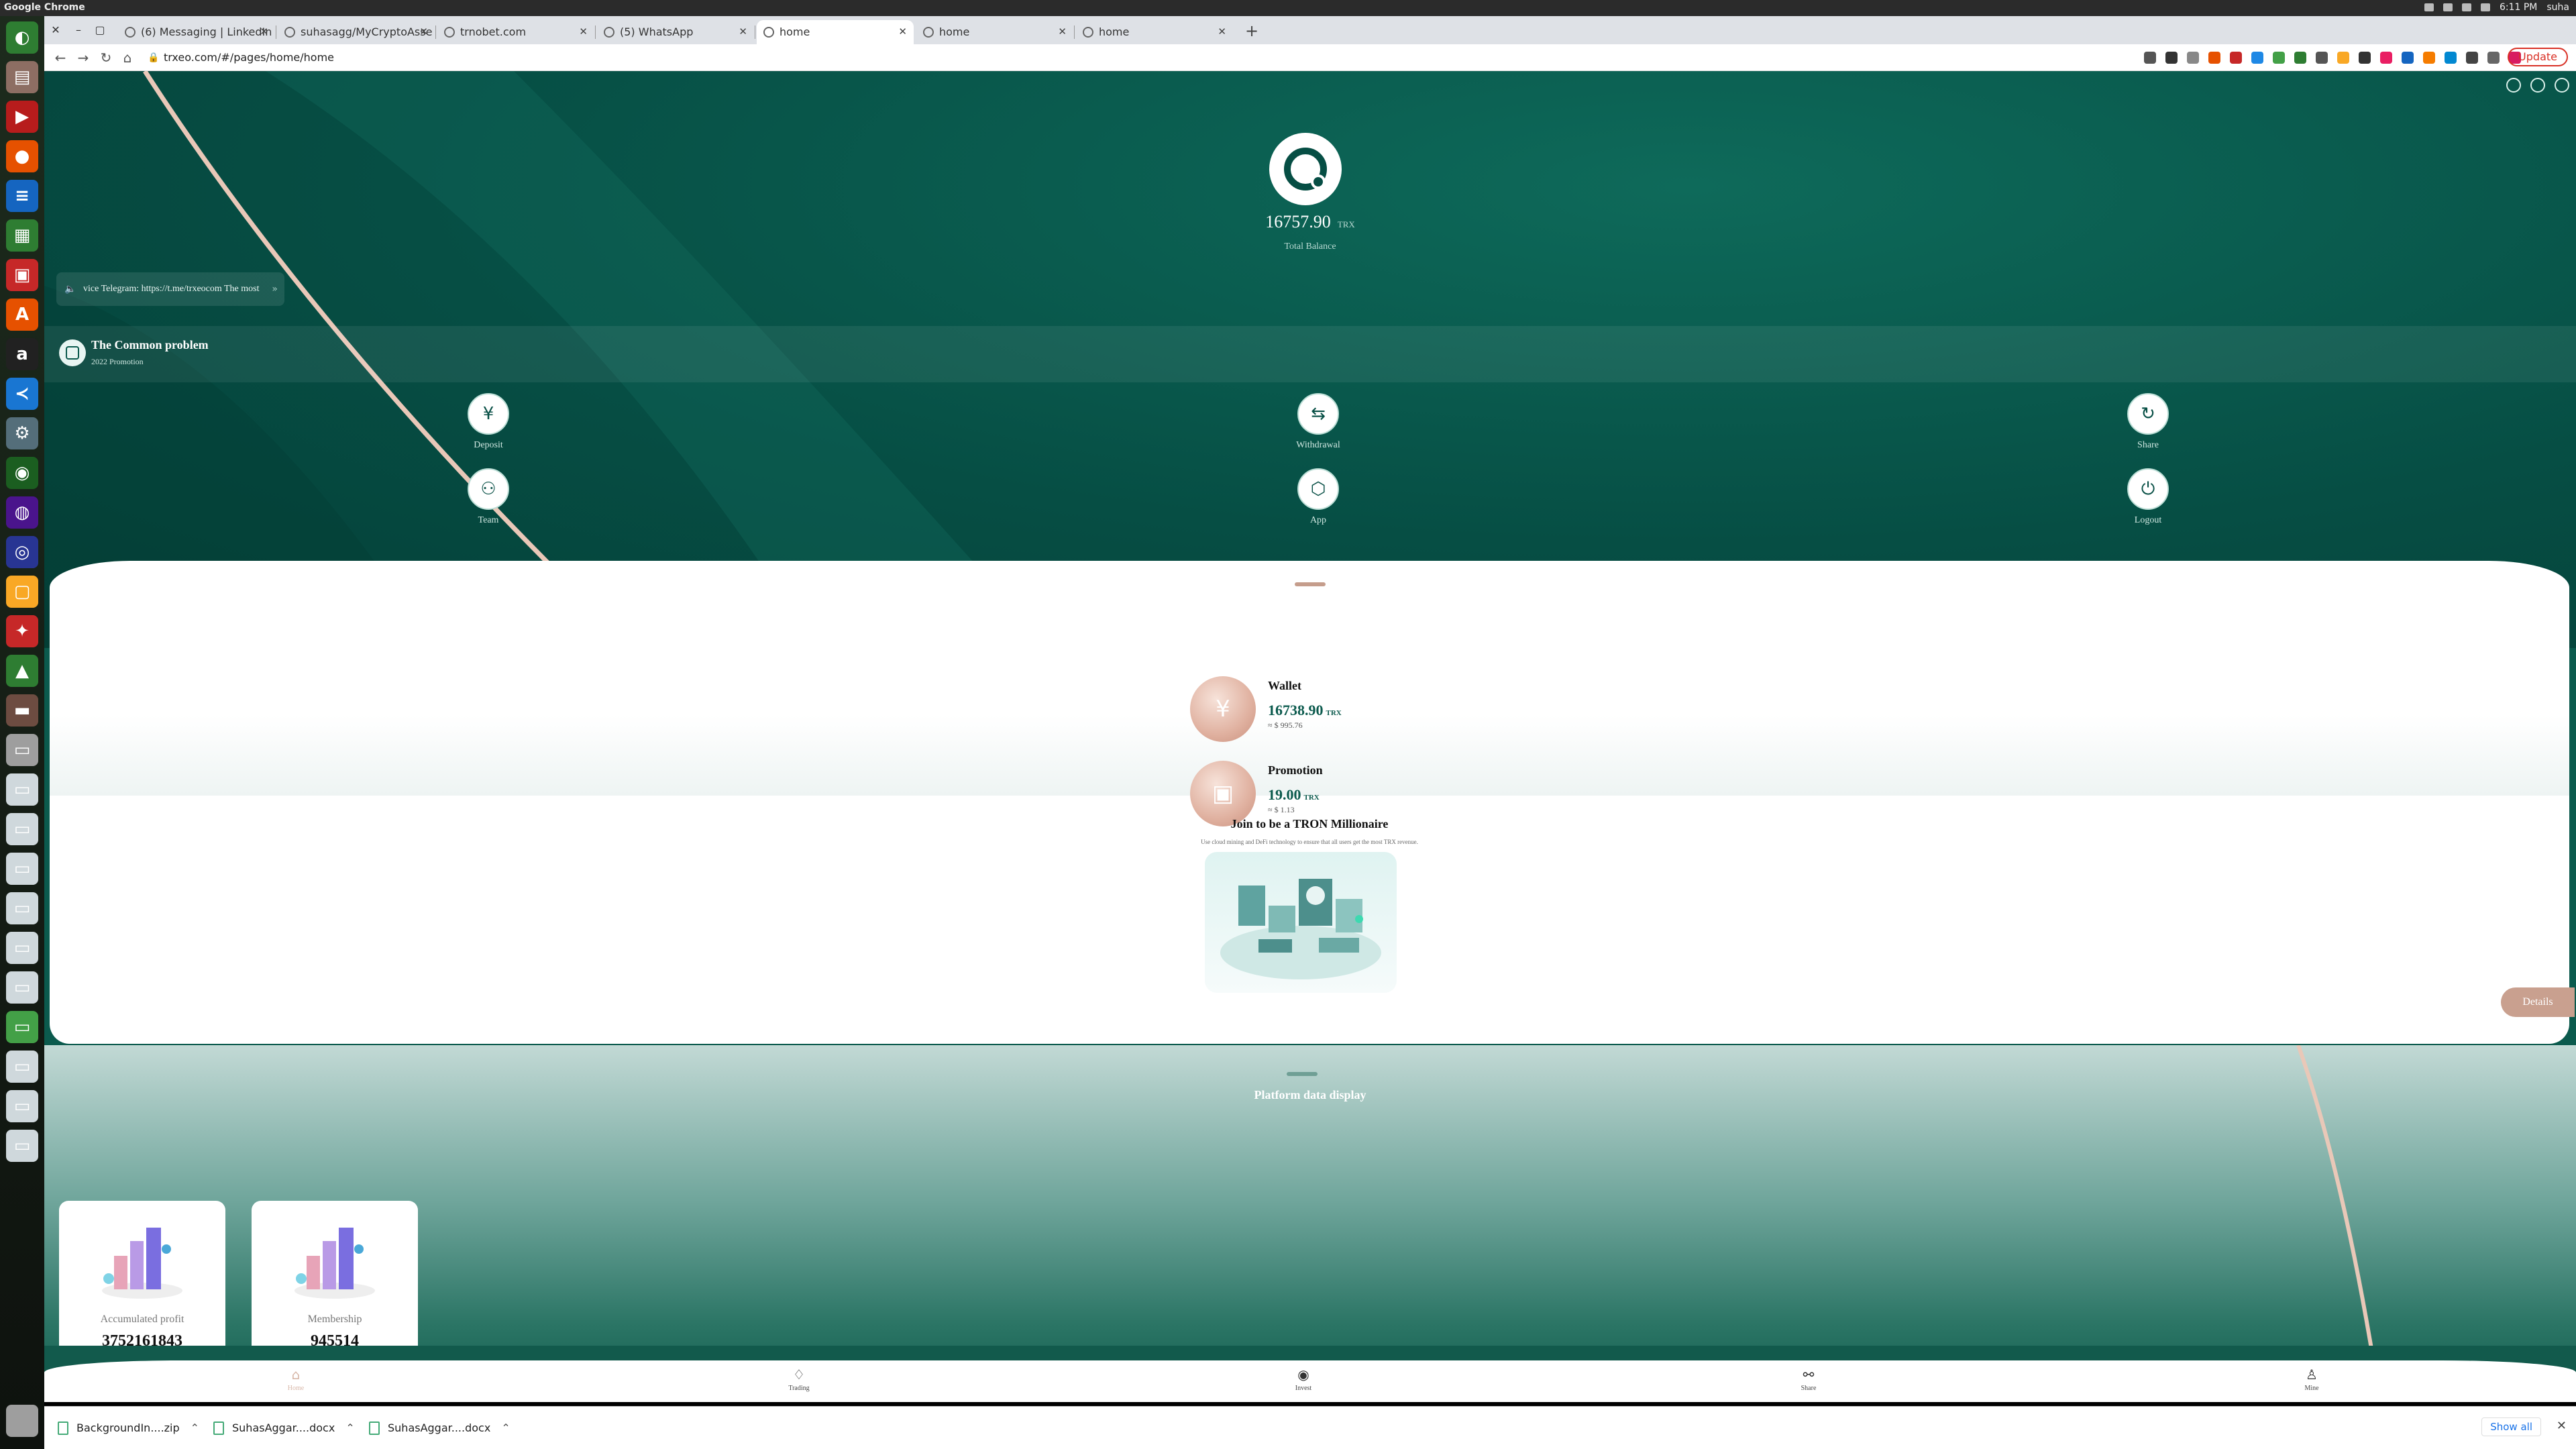  Describe the element at coordinates (356, 32) in the screenshot. I see `tab: suhasagg/MyCryptoAsse ✕` at that location.